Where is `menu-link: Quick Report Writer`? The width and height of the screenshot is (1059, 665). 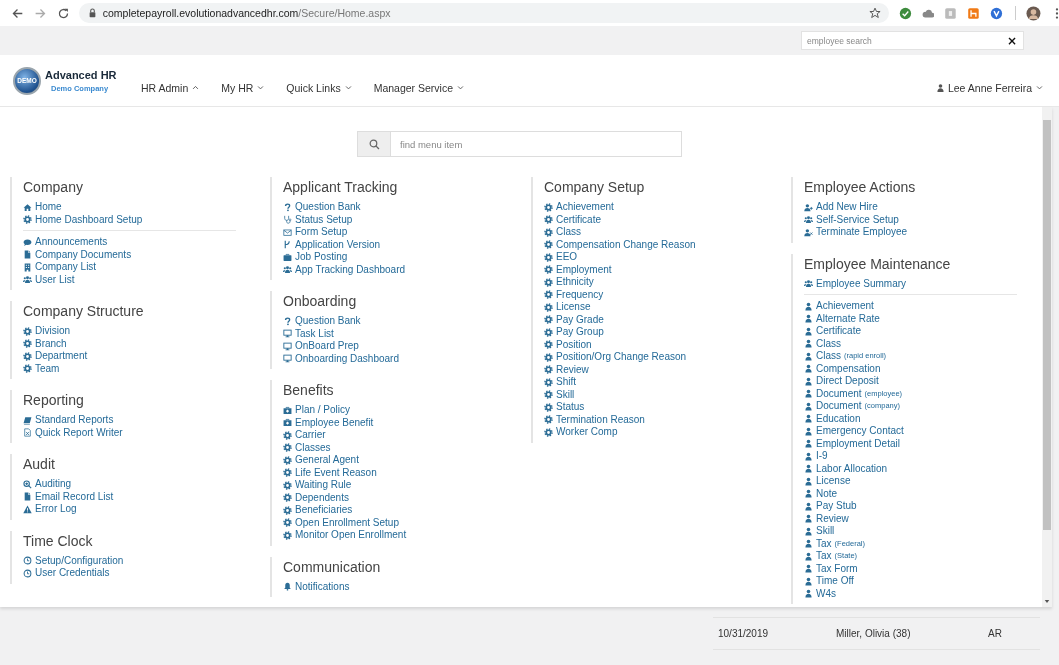
menu-link: Quick Report Writer is located at coordinates (146, 432).